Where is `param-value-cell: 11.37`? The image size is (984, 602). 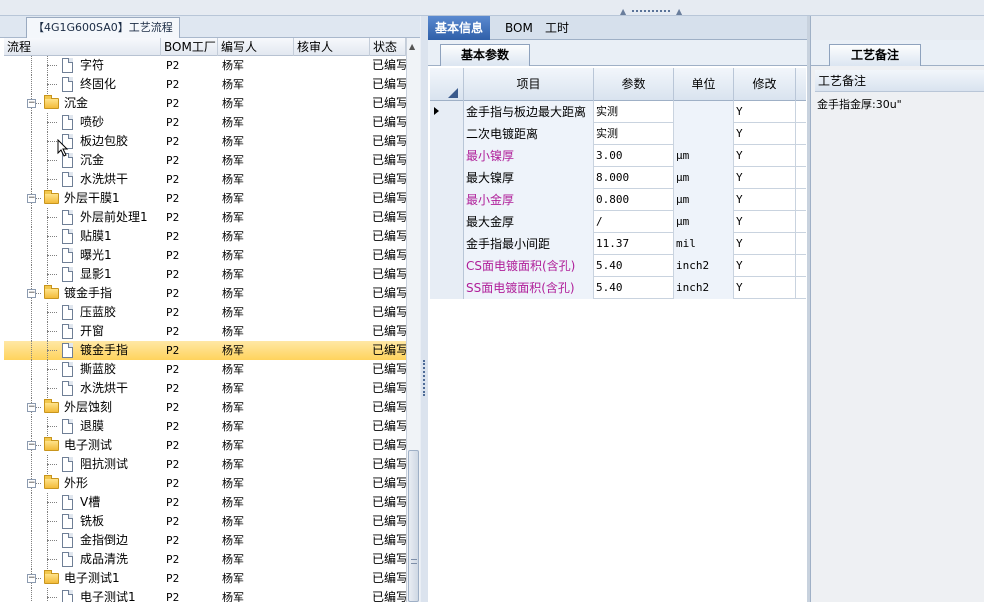
param-value-cell: 11.37 is located at coordinates (634, 244).